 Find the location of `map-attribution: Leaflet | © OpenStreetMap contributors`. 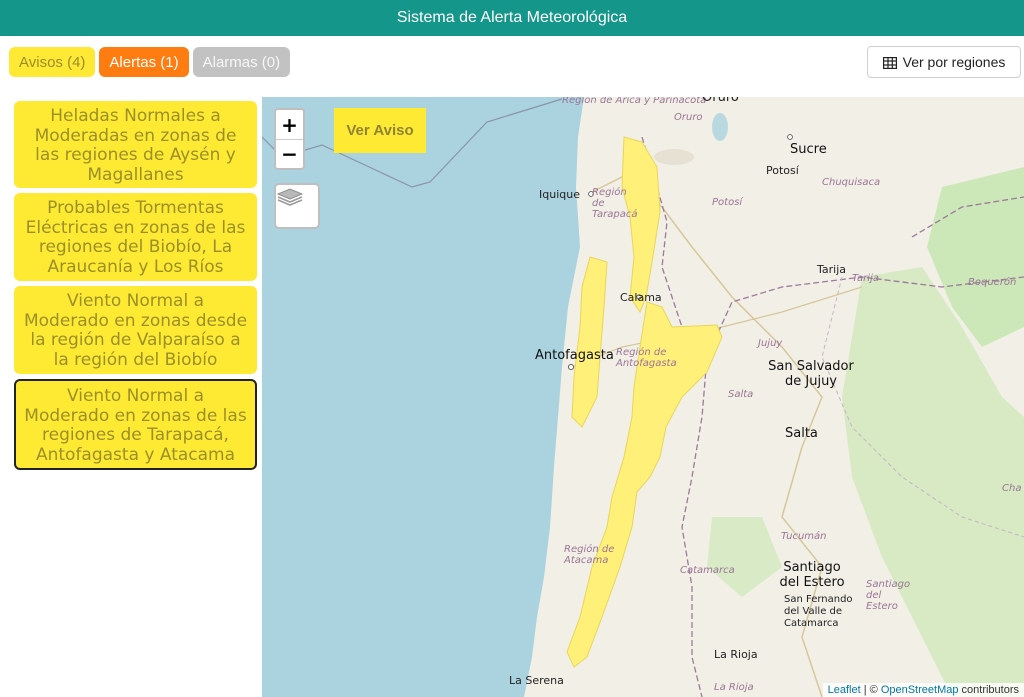

map-attribution: Leaflet | © OpenStreetMap contributors is located at coordinates (923, 690).